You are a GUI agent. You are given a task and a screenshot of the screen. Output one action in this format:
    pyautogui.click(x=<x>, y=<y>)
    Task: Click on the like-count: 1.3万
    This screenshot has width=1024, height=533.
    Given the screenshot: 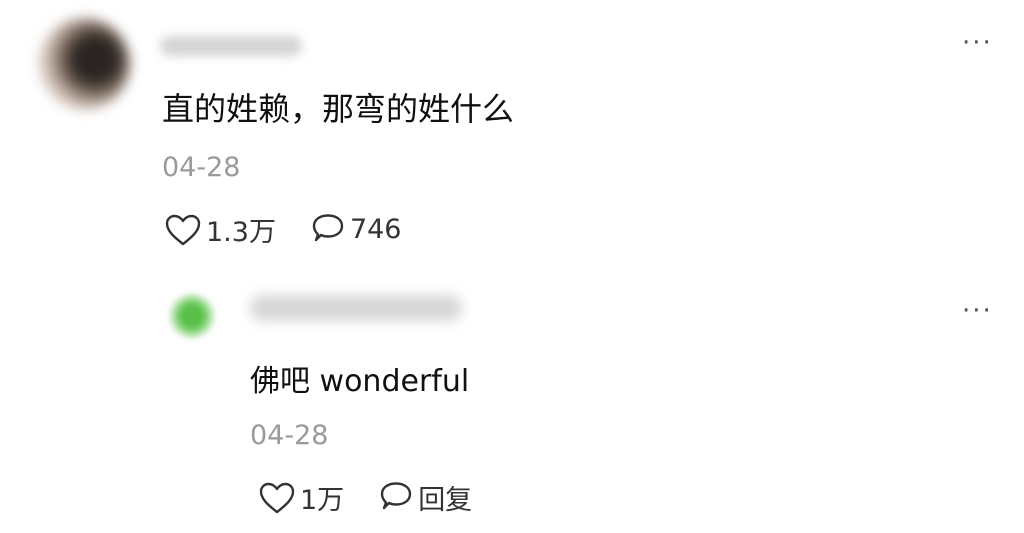 What is the action you would take?
    pyautogui.click(x=241, y=232)
    